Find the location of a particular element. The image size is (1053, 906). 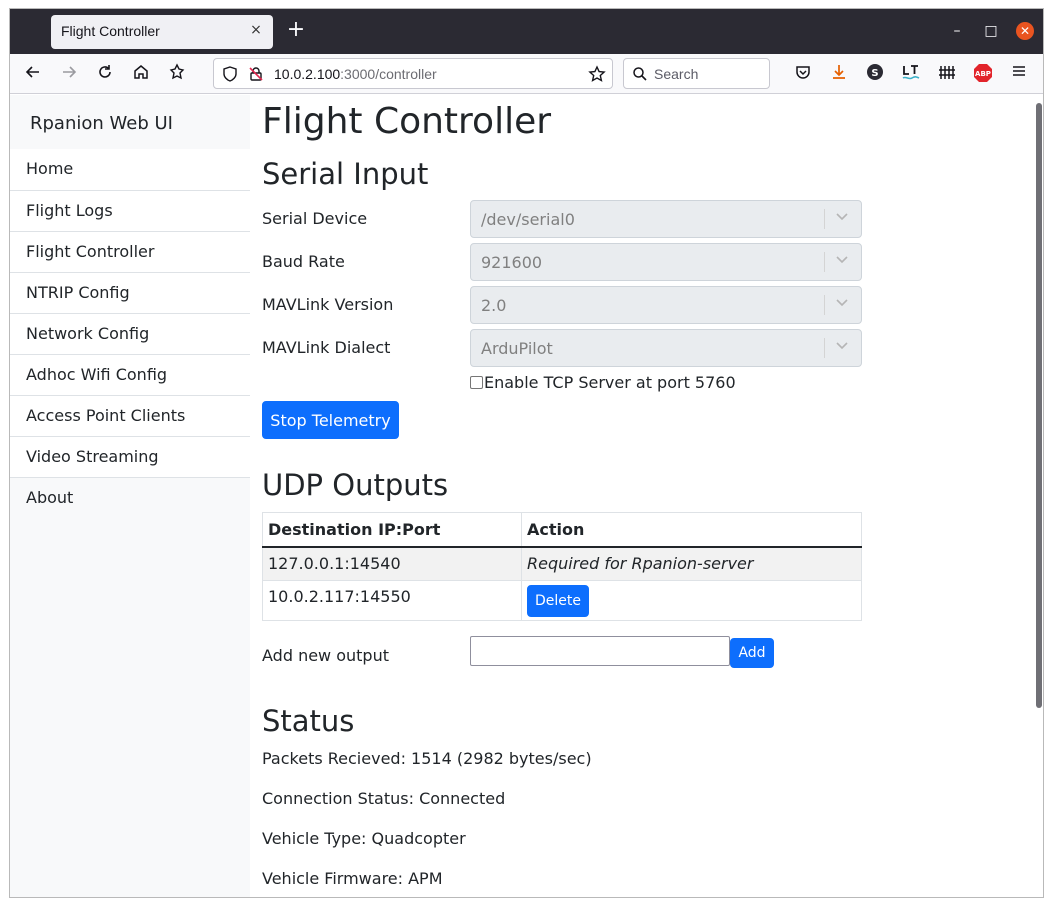

sidebar-item-video-streaming: Video Streaming is located at coordinates (130, 456).